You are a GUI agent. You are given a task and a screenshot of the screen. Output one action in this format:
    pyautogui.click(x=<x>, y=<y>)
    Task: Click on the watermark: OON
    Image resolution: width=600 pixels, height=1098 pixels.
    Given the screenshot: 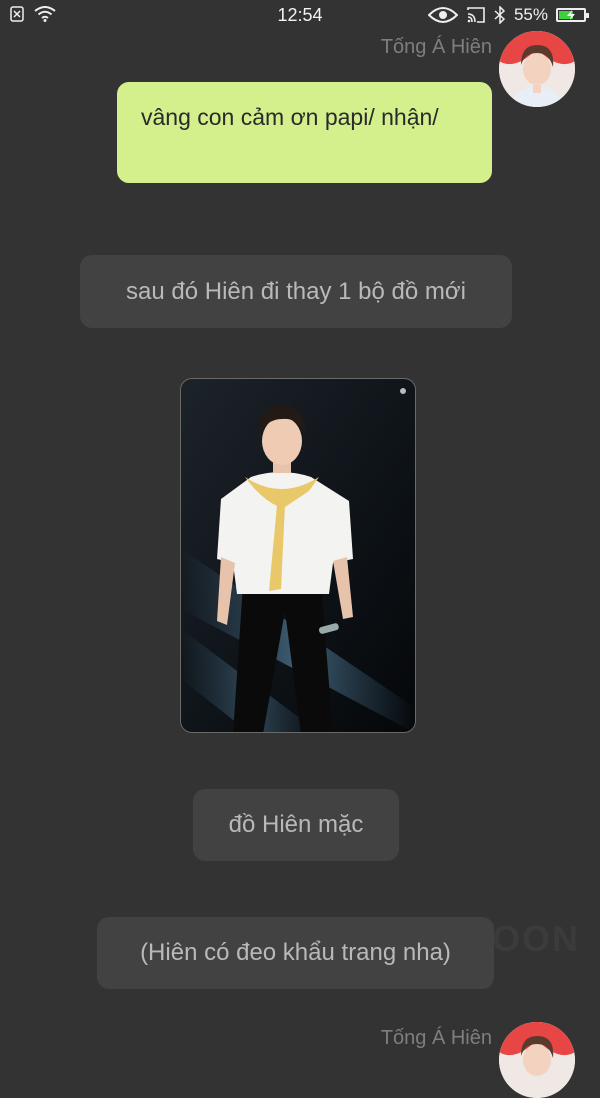 What is the action you would take?
    pyautogui.click(x=536, y=938)
    